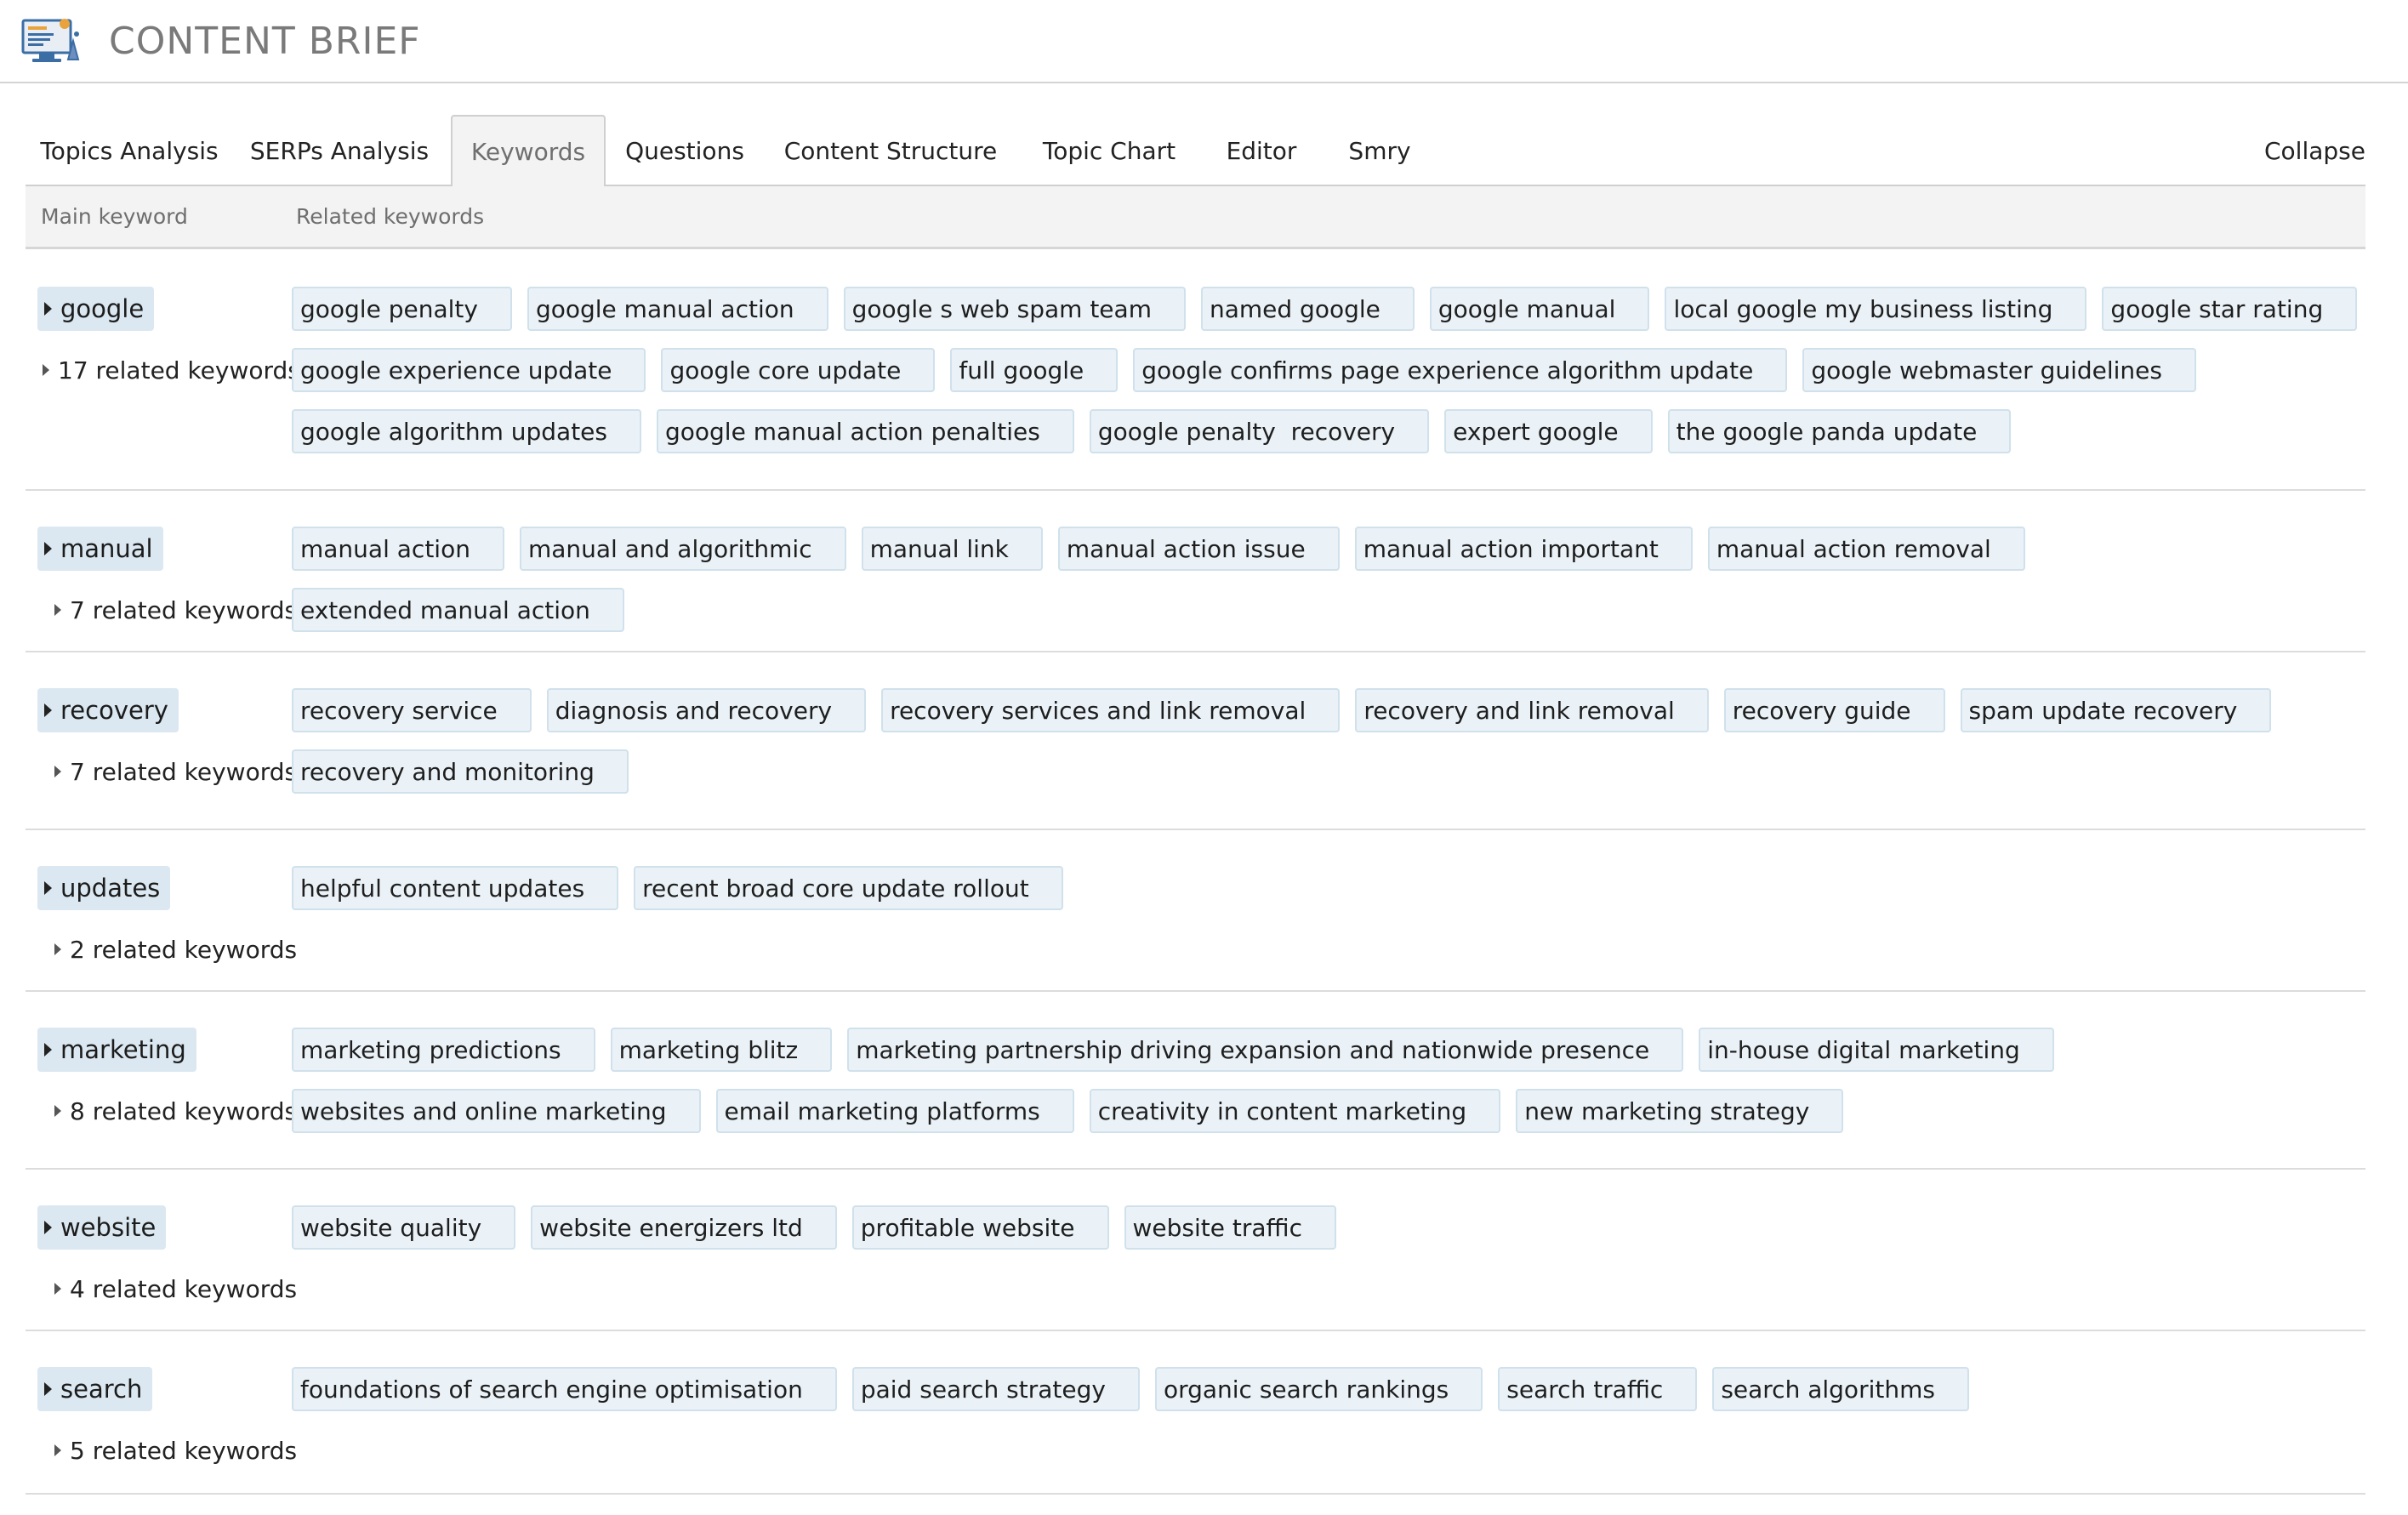 This screenshot has width=2408, height=1515. I want to click on main-keyword-updates: updates, so click(104, 888).